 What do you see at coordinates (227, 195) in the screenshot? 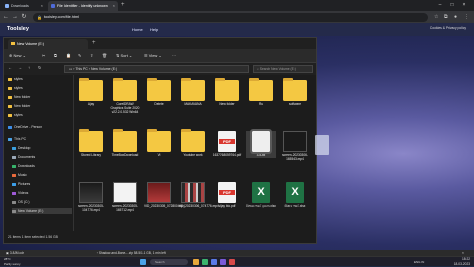
I see `file-item: PDF vijay bio.pdf` at bounding box center [227, 195].